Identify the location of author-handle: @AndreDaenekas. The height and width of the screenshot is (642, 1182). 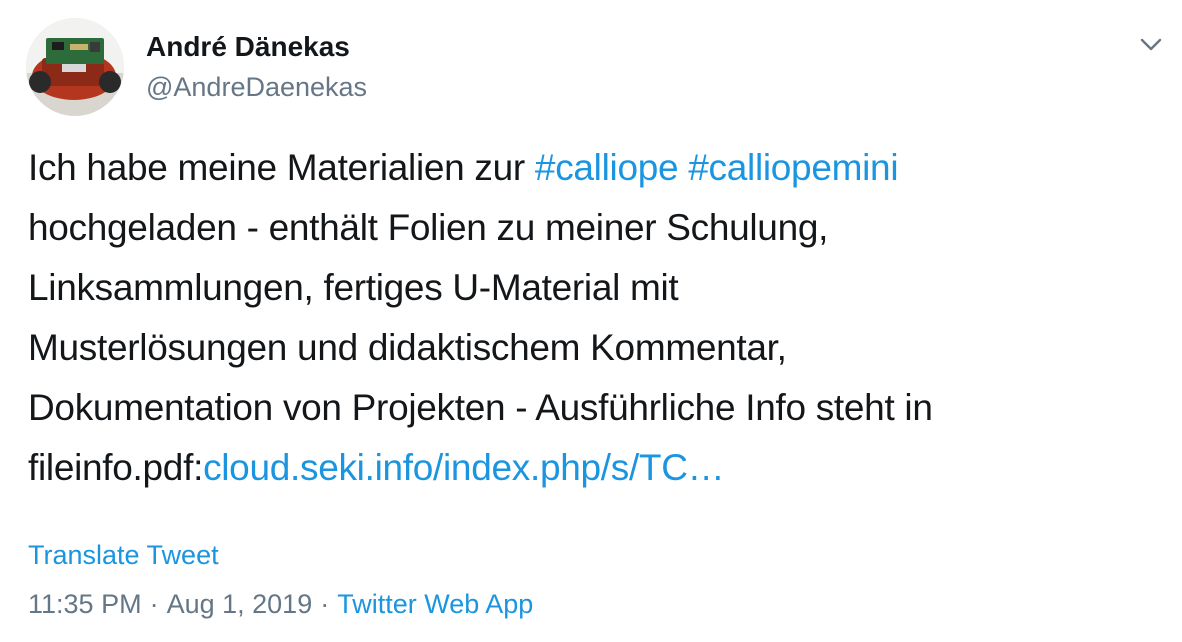
(256, 87).